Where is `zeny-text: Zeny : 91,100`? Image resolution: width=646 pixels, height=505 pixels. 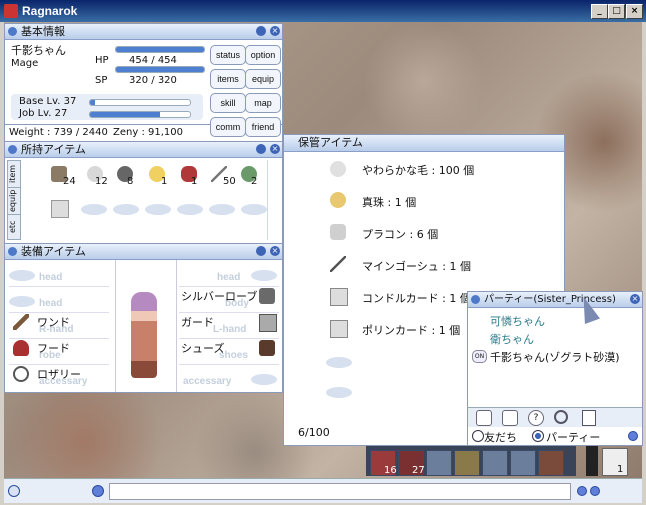
zeny-text: Zeny : 91,100 is located at coordinates (148, 132).